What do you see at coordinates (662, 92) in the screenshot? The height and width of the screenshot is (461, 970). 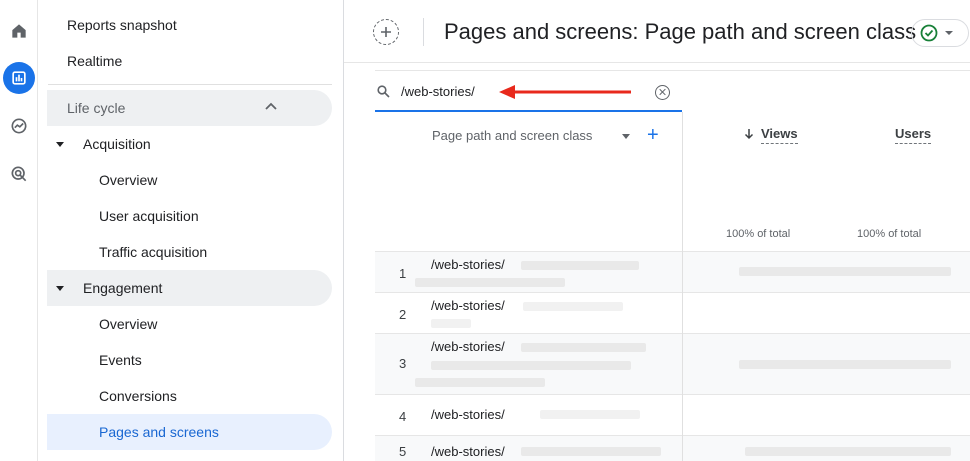 I see `clear-search-icon` at bounding box center [662, 92].